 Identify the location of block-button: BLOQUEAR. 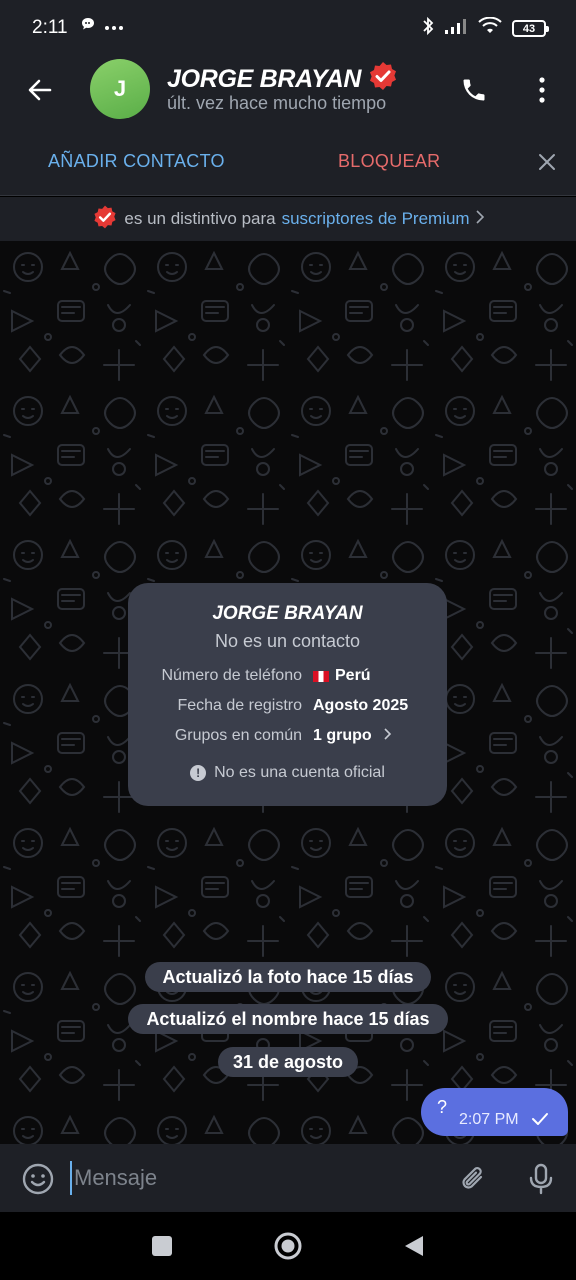
(389, 161).